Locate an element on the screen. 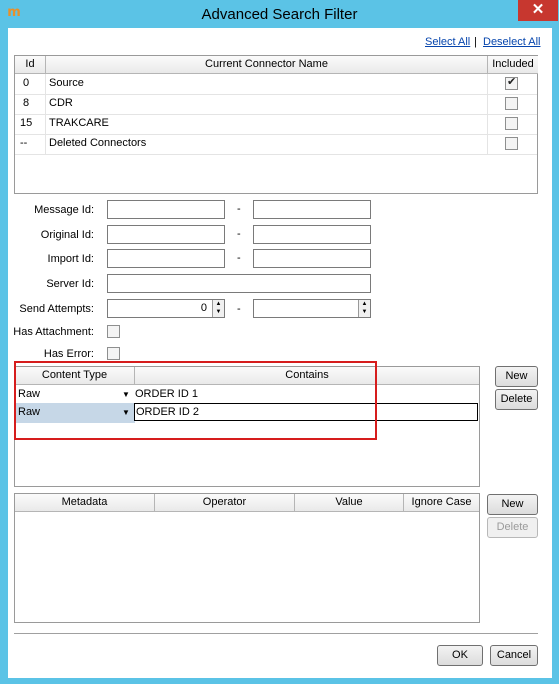  import-id-from-field is located at coordinates (166, 258).